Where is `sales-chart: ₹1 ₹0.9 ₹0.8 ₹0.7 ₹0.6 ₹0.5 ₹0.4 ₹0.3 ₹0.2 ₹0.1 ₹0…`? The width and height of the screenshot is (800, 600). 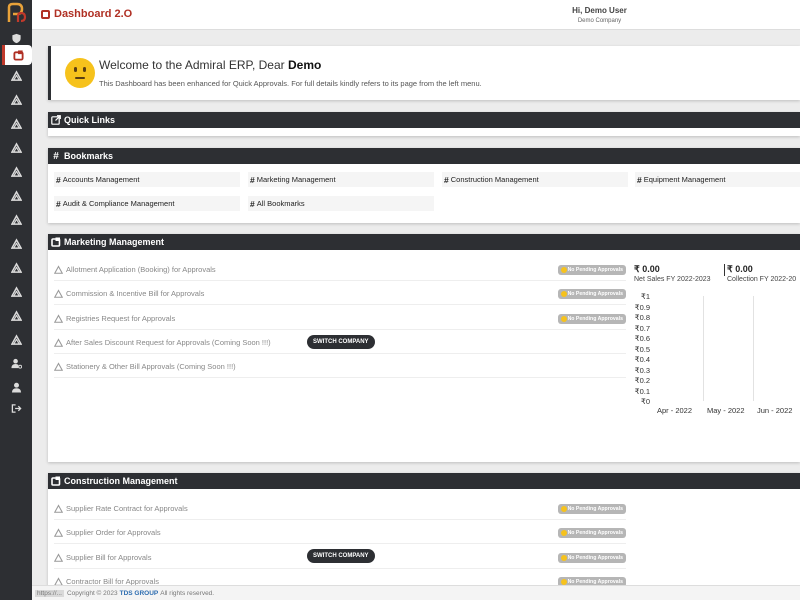
sales-chart: ₹1 ₹0.9 ₹0.8 ₹0.7 ₹0.6 ₹0.5 ₹0.4 ₹0.3 ₹0.2 ₹0.1 ₹0… is located at coordinates (714, 358).